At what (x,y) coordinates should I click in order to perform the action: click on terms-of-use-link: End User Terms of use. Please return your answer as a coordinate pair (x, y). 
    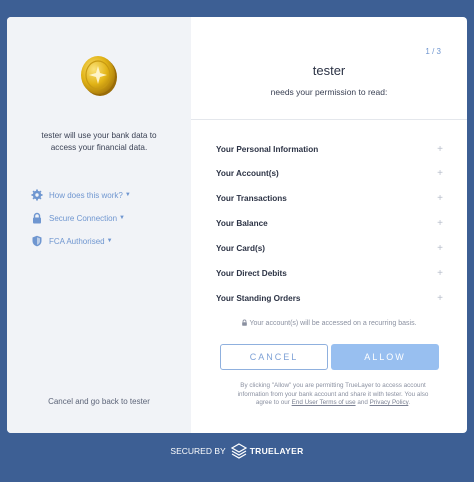
    Looking at the image, I should click on (324, 402).